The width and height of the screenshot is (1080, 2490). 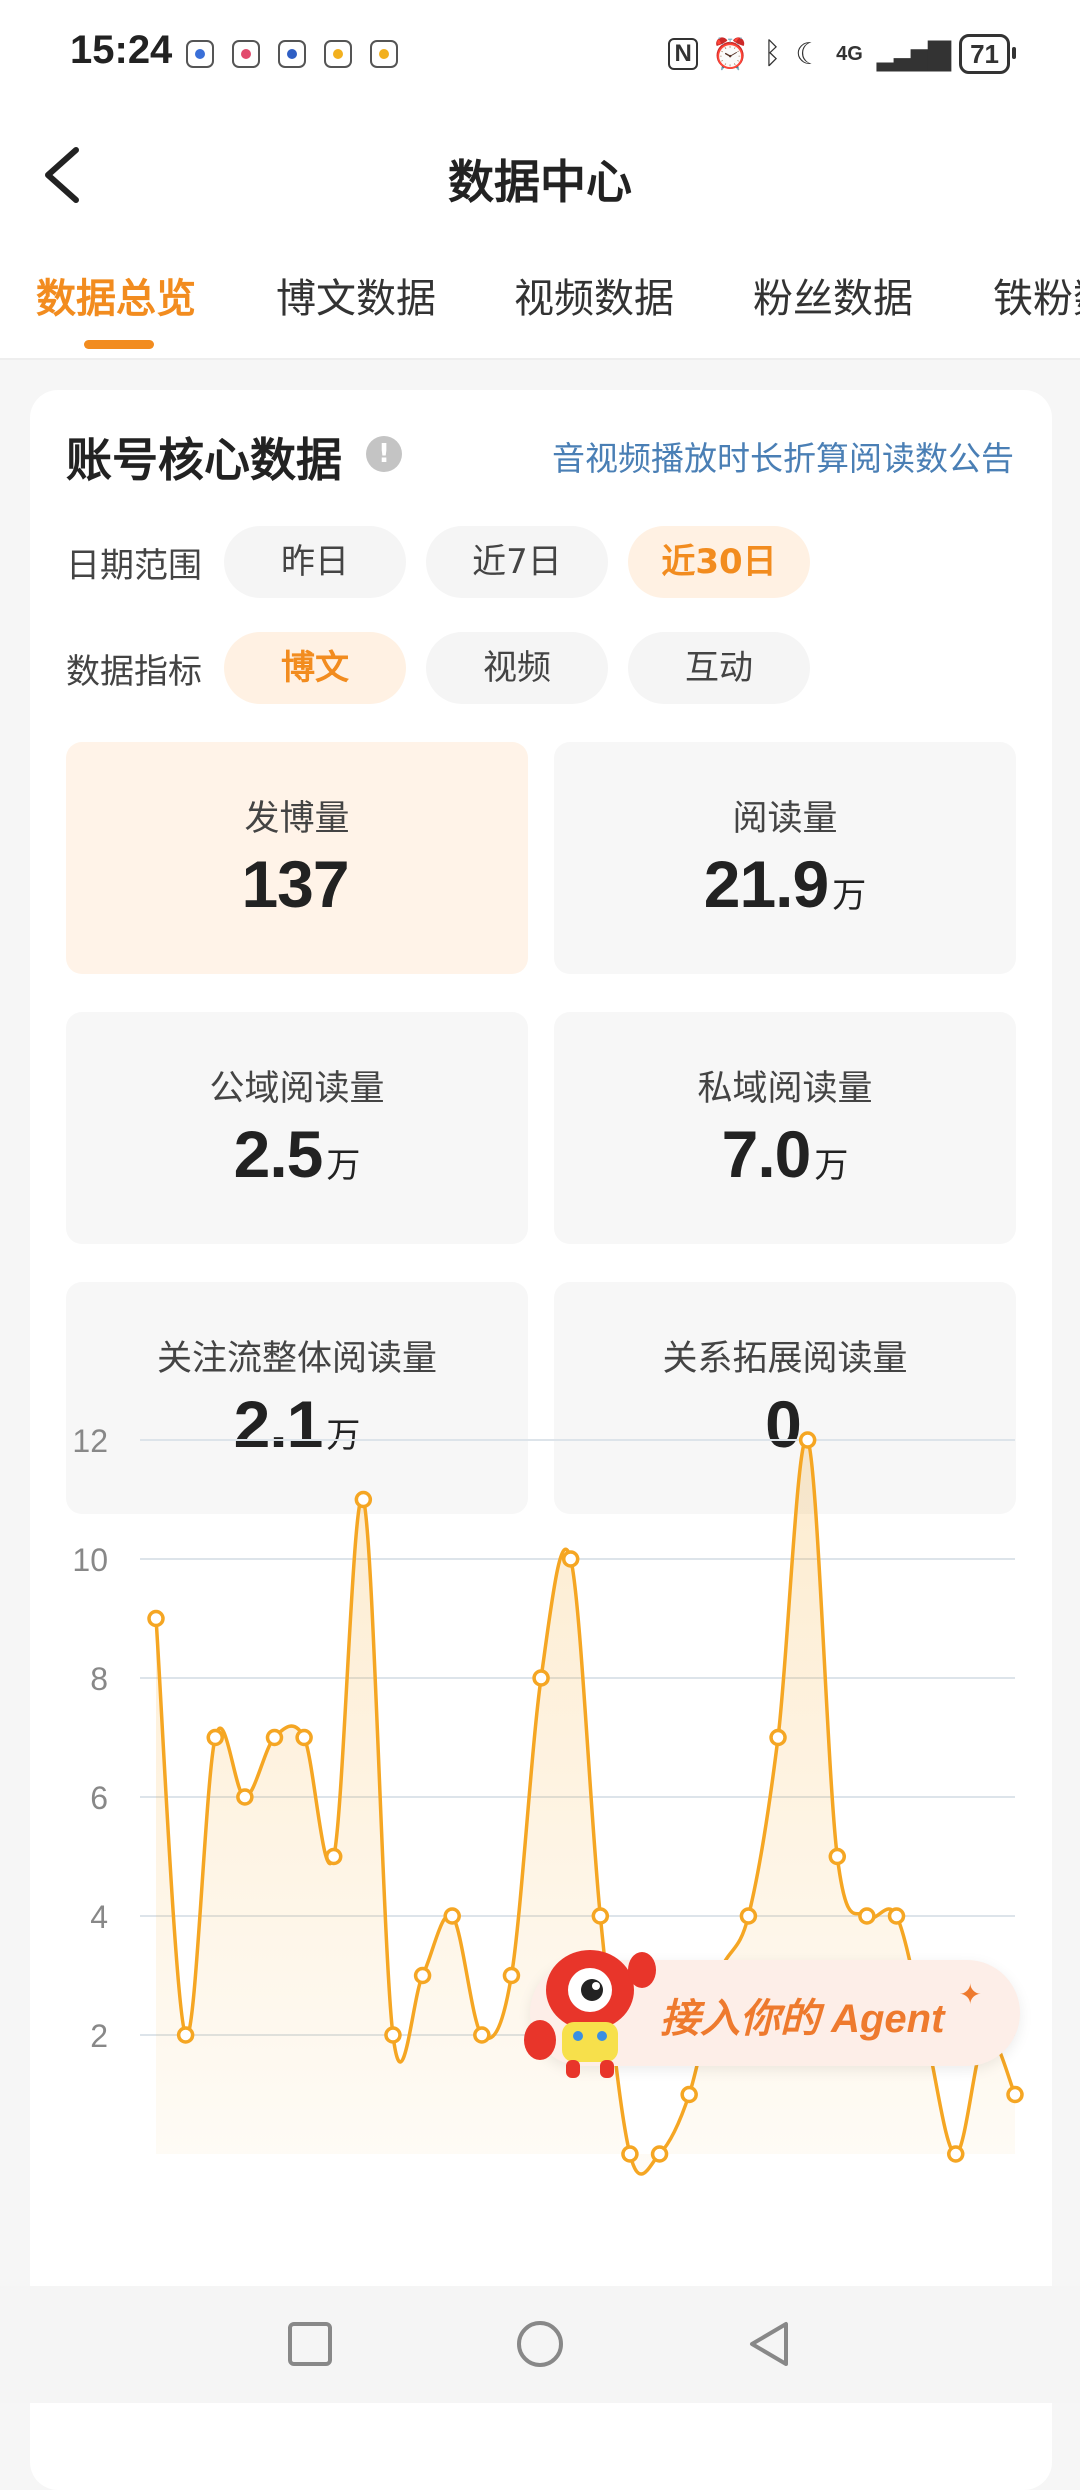 What do you see at coordinates (766, 884) in the screenshot?
I see `metric-value: 21.9` at bounding box center [766, 884].